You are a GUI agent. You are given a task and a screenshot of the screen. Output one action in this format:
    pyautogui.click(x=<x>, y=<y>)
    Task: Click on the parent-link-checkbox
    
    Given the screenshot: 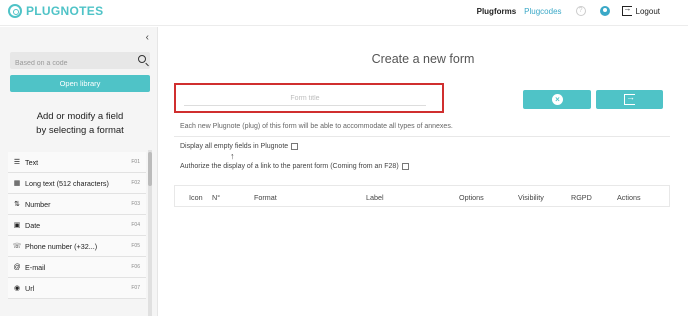 What is the action you would take?
    pyautogui.click(x=405, y=166)
    